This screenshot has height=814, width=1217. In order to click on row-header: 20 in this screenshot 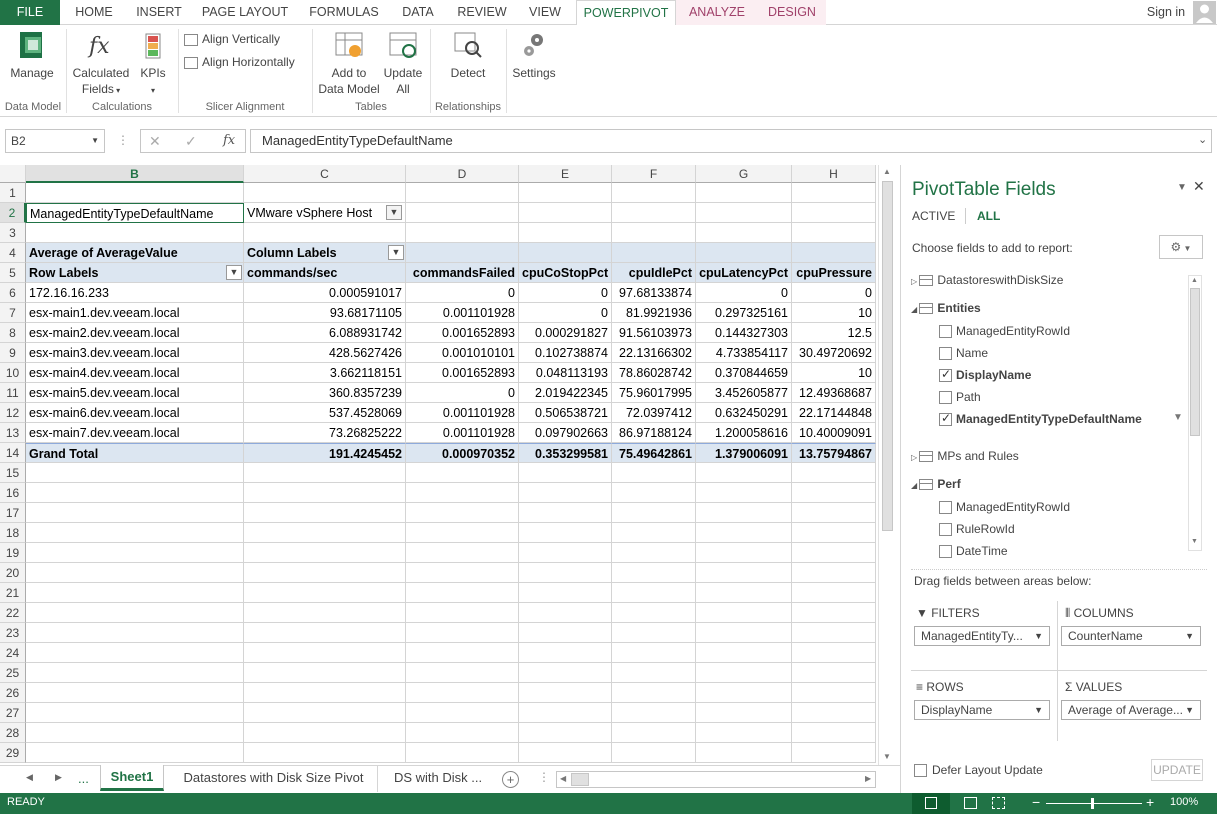, I will do `click(13, 573)`.